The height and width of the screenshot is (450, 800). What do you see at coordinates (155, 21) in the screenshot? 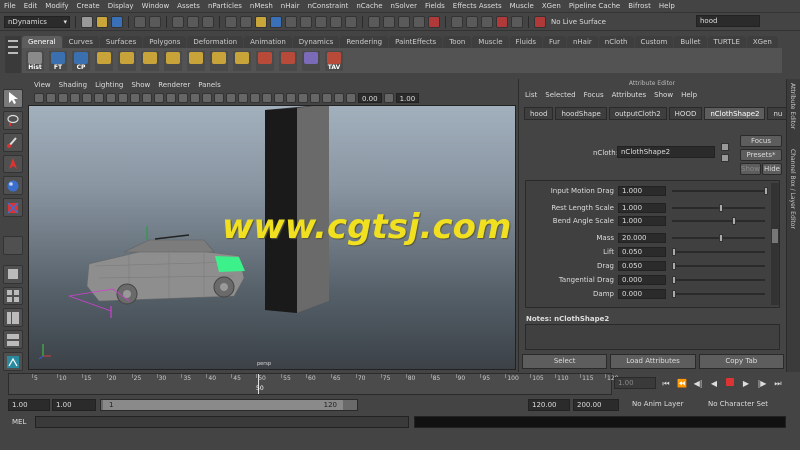
I see `redo-icon` at bounding box center [155, 21].